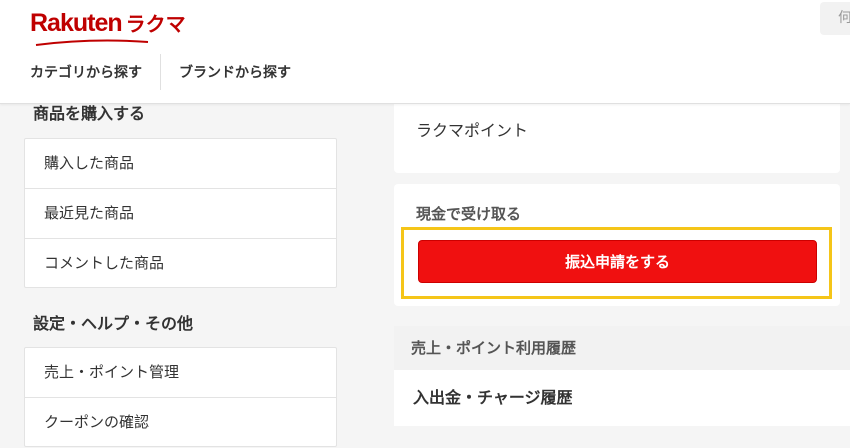 This screenshot has width=850, height=448. What do you see at coordinates (469, 214) in the screenshot?
I see `cash-receive-title: 現金で受け取る` at bounding box center [469, 214].